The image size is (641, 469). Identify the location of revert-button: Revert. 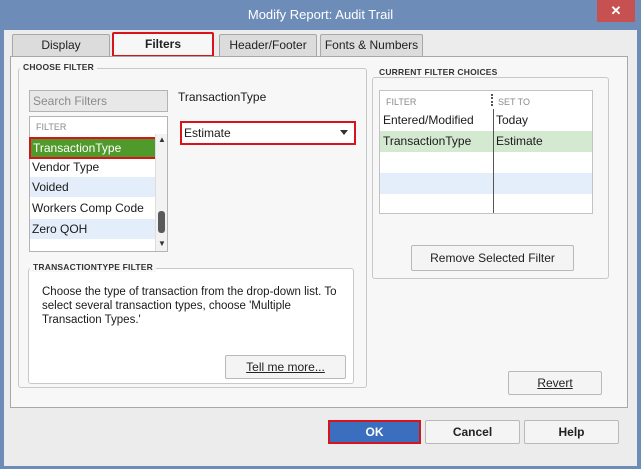
(555, 383).